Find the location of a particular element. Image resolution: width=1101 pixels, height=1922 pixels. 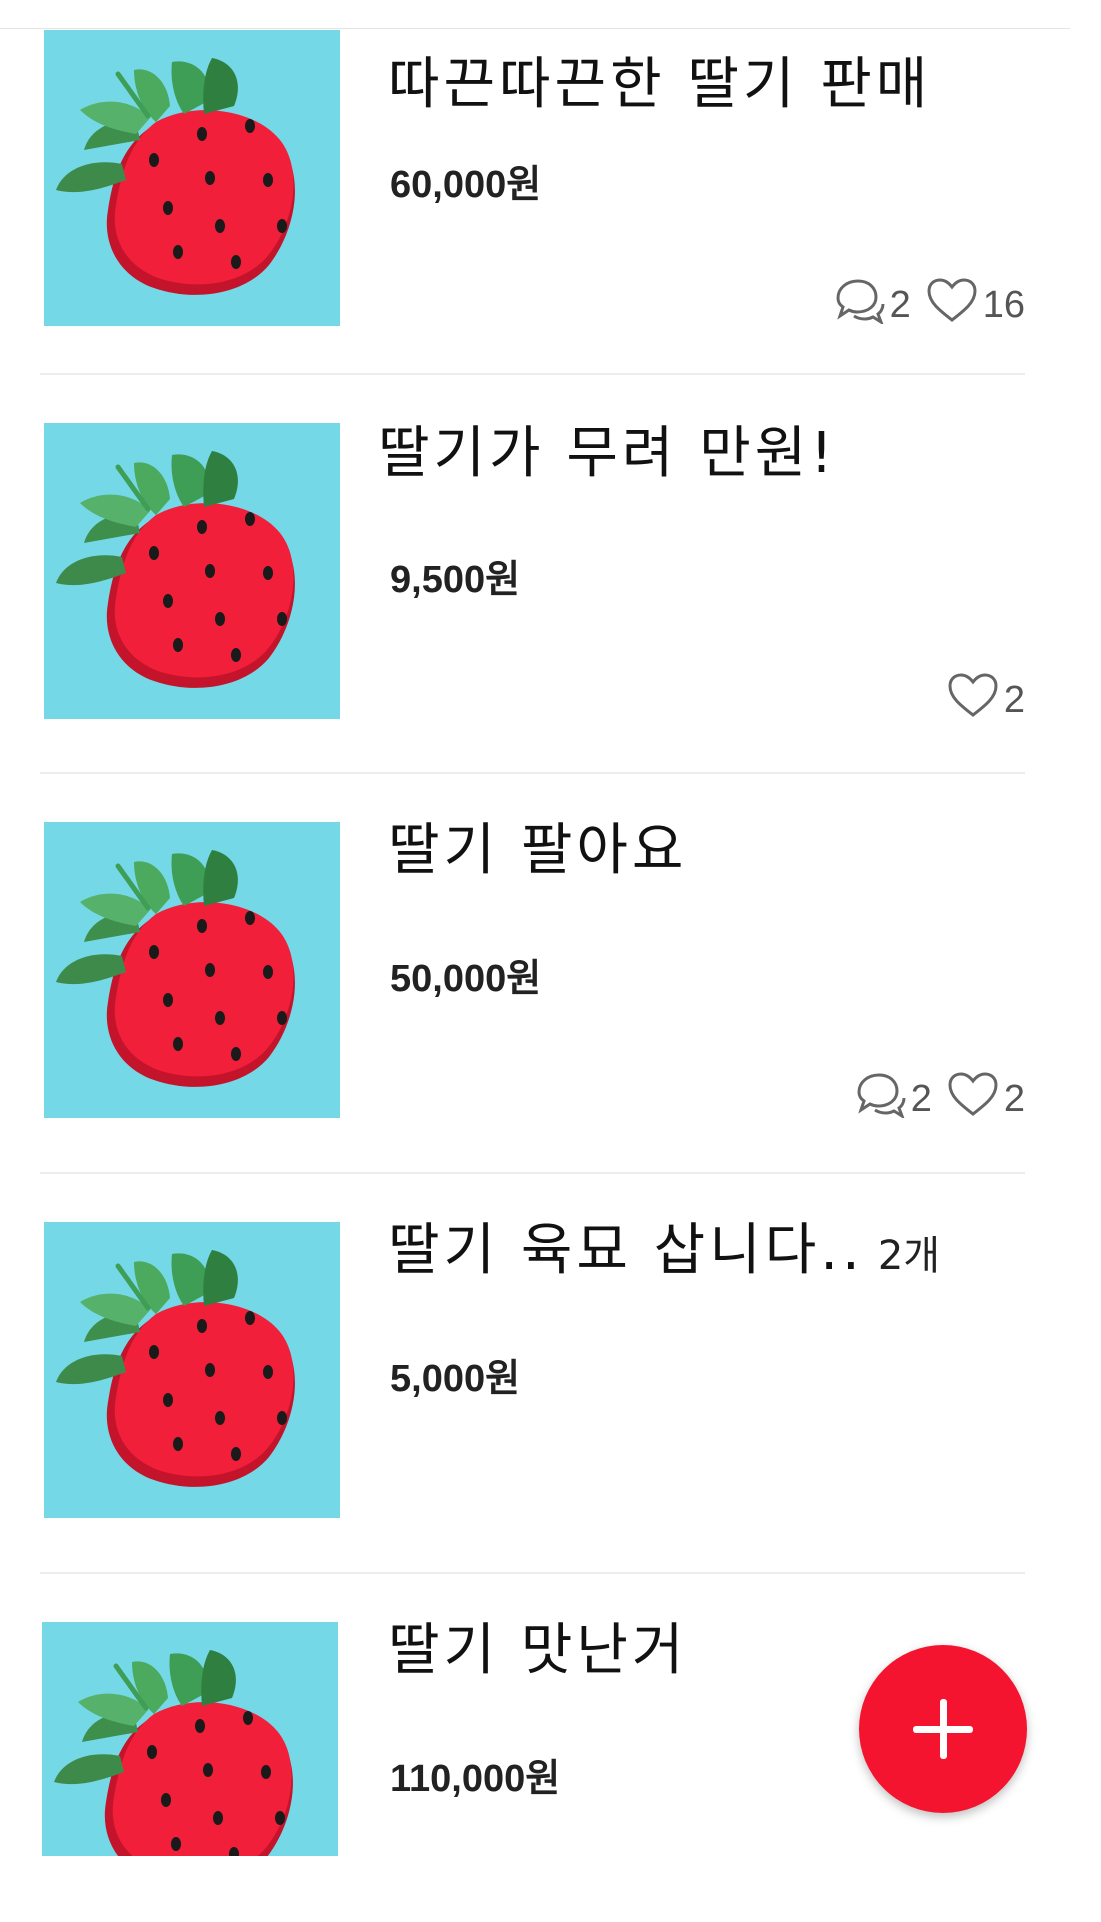

like-count: 16 is located at coordinates (975, 305).